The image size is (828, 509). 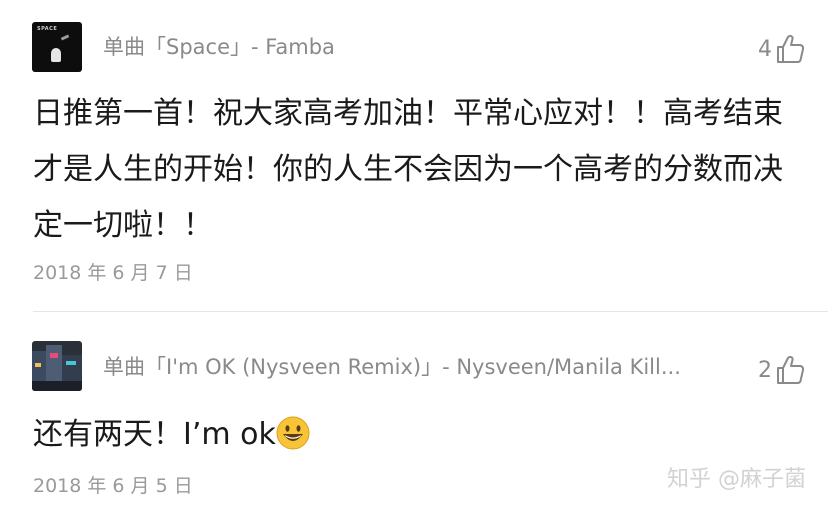 I want to click on comment-date: 2018 年 6 月 7 日, so click(x=113, y=273).